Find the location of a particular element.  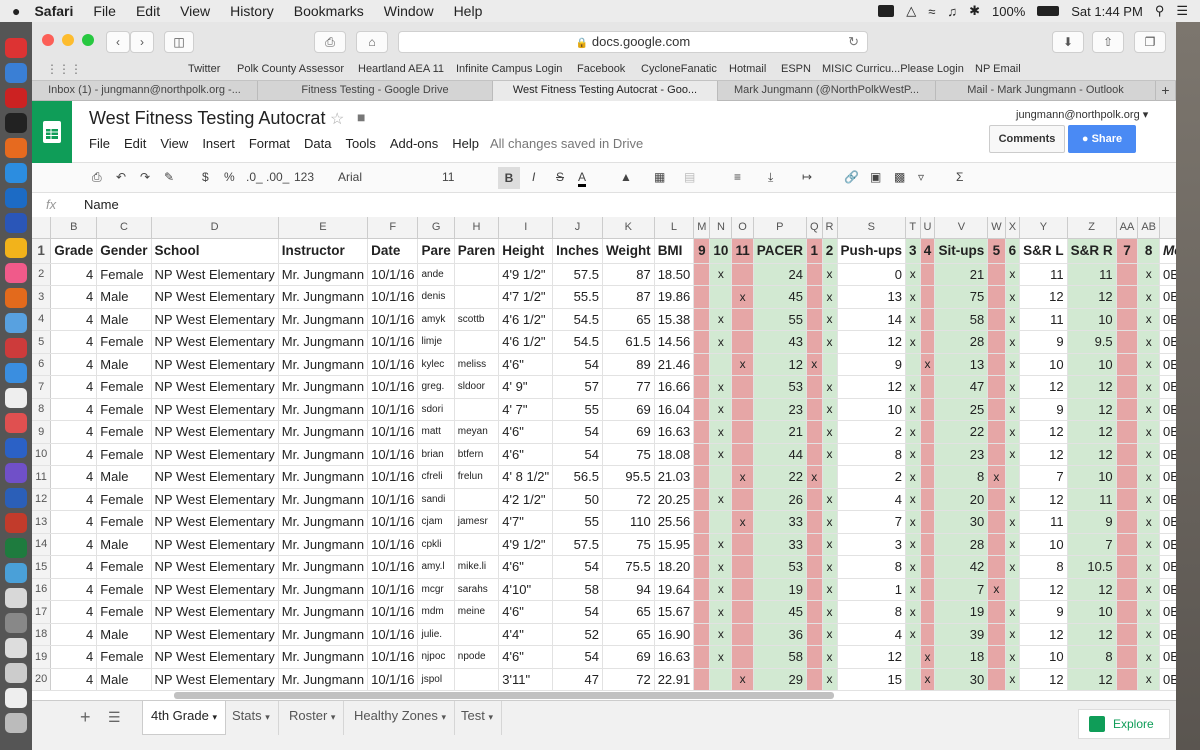

table-cell: 4'6" is located at coordinates (526, 612).